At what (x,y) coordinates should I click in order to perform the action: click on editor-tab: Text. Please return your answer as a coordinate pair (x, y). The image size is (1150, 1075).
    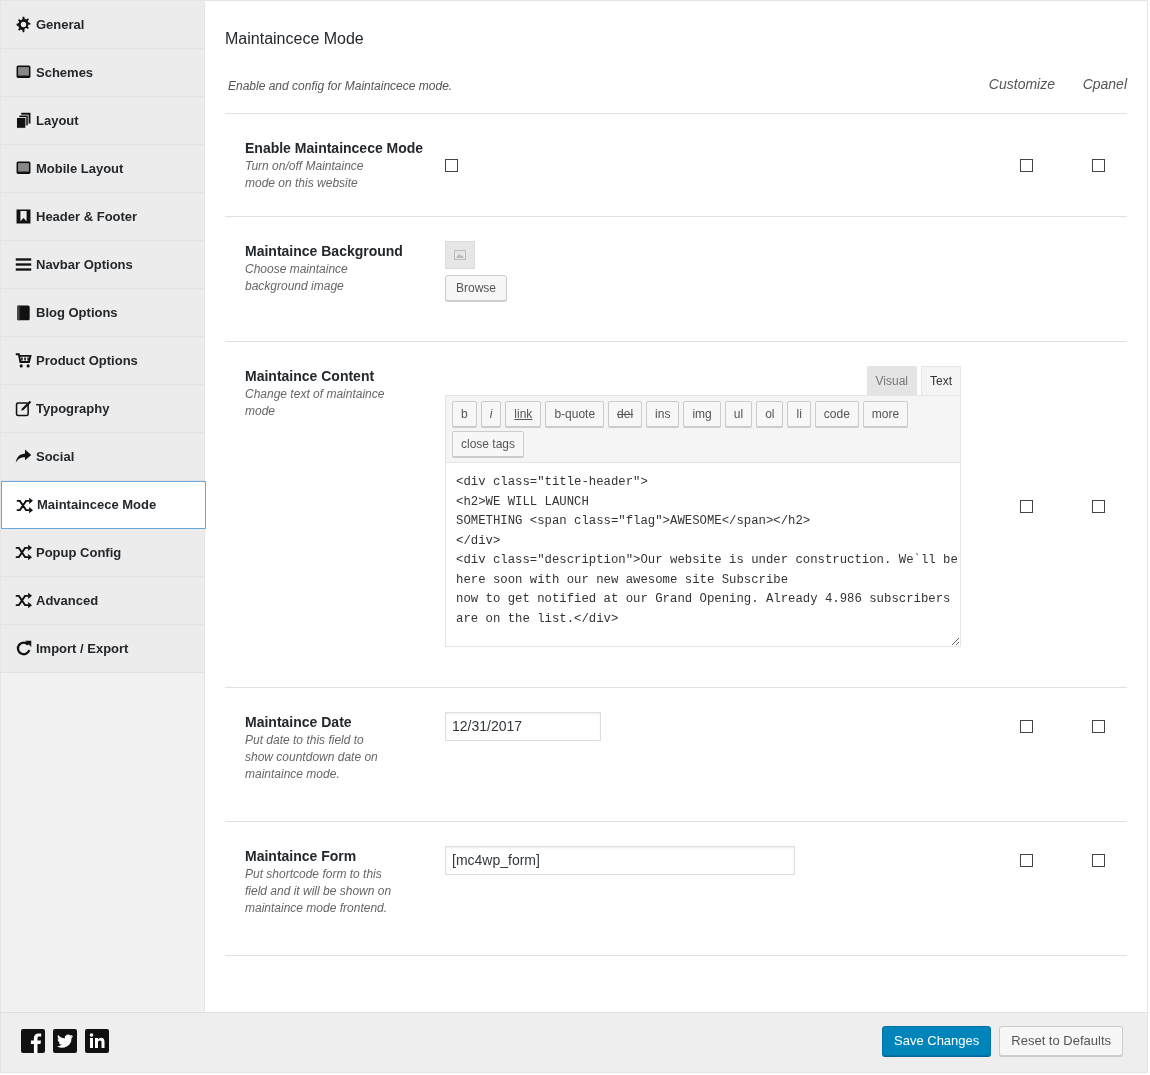
    Looking at the image, I should click on (941, 380).